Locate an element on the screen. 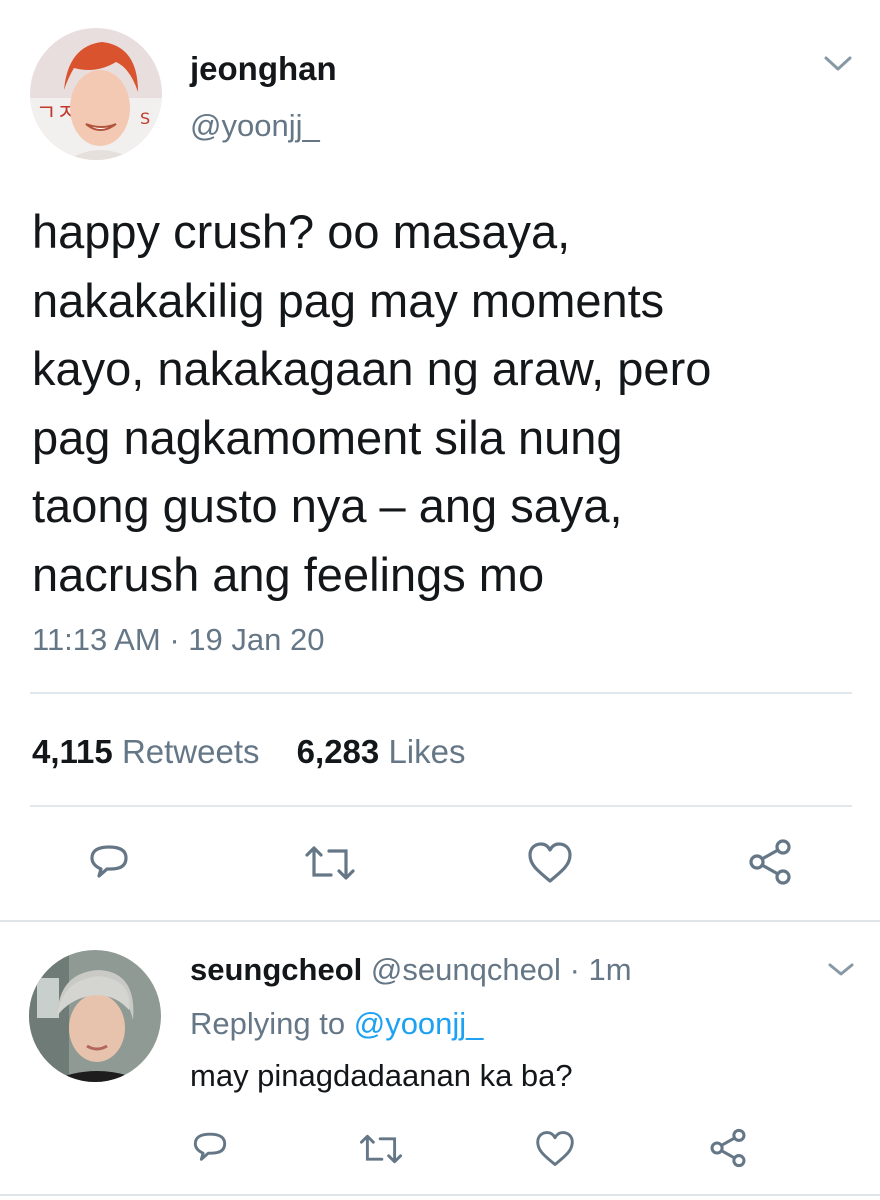 This screenshot has width=880, height=1200. like-button is located at coordinates (550, 863).